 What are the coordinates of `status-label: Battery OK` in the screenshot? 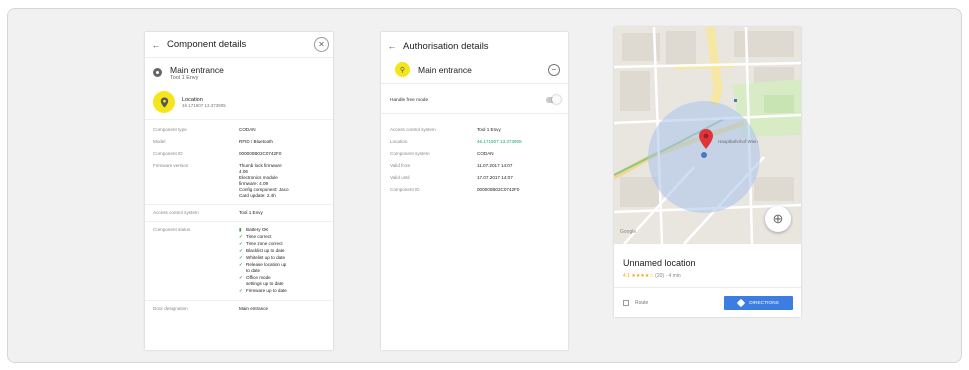 It's located at (257, 229).